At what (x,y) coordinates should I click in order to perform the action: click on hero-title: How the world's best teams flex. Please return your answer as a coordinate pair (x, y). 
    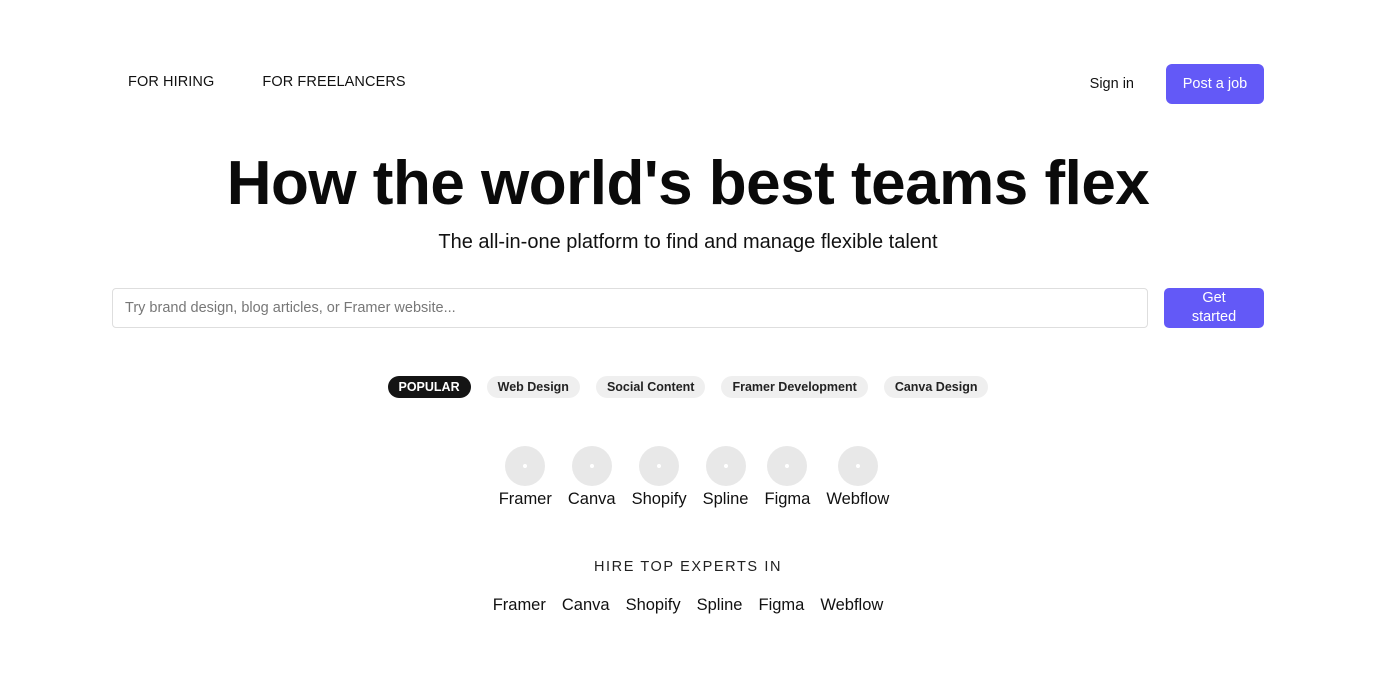
    Looking at the image, I should click on (688, 183).